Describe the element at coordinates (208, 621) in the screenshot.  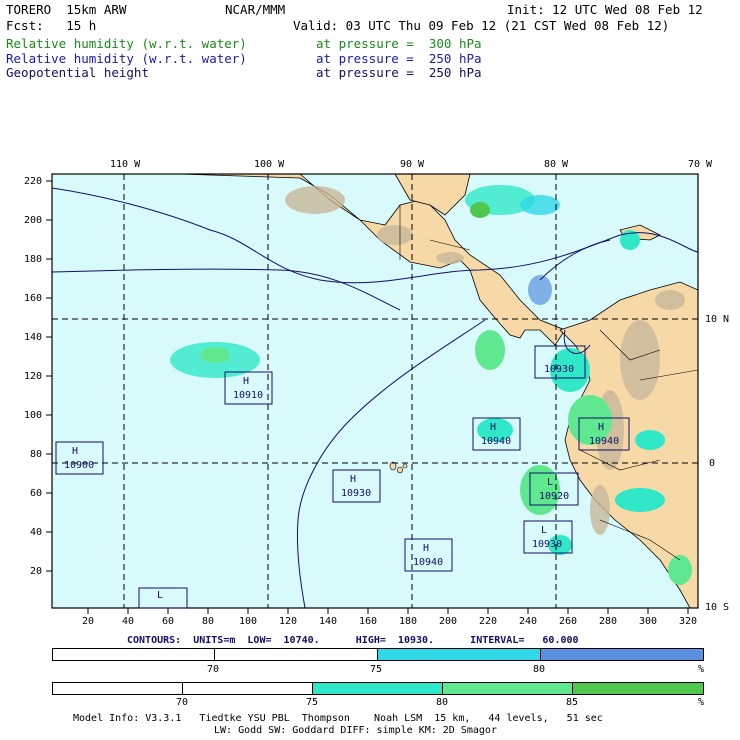
I see `x-tick: 80` at that location.